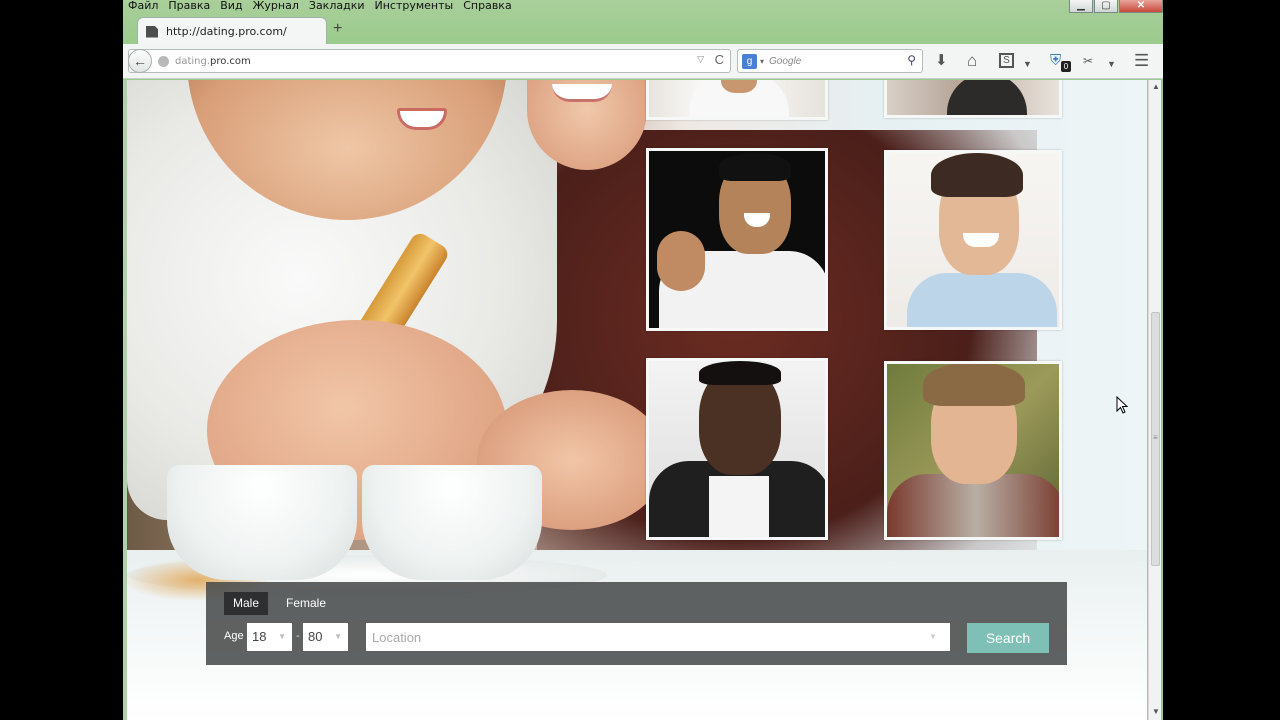 This screenshot has height=720, width=1280. I want to click on maximize-button: ▢, so click(1106, 6).